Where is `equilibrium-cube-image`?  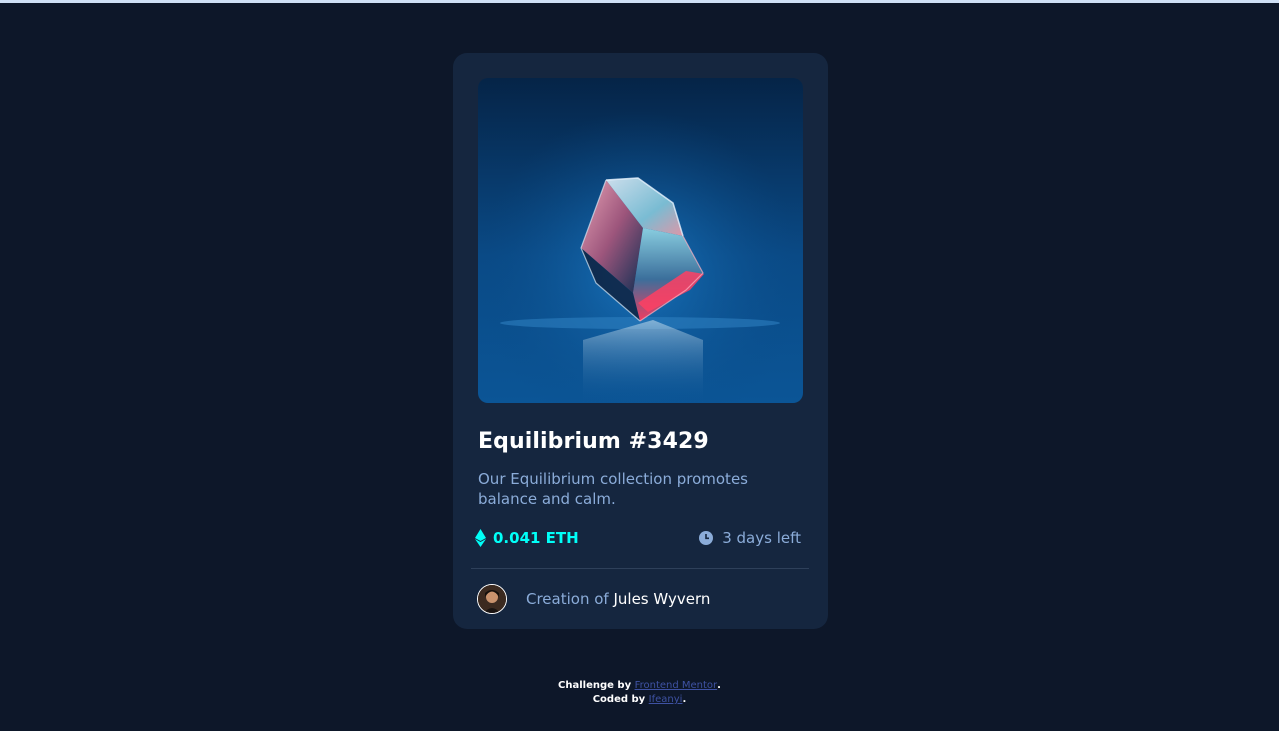
equilibrium-cube-image is located at coordinates (640, 240).